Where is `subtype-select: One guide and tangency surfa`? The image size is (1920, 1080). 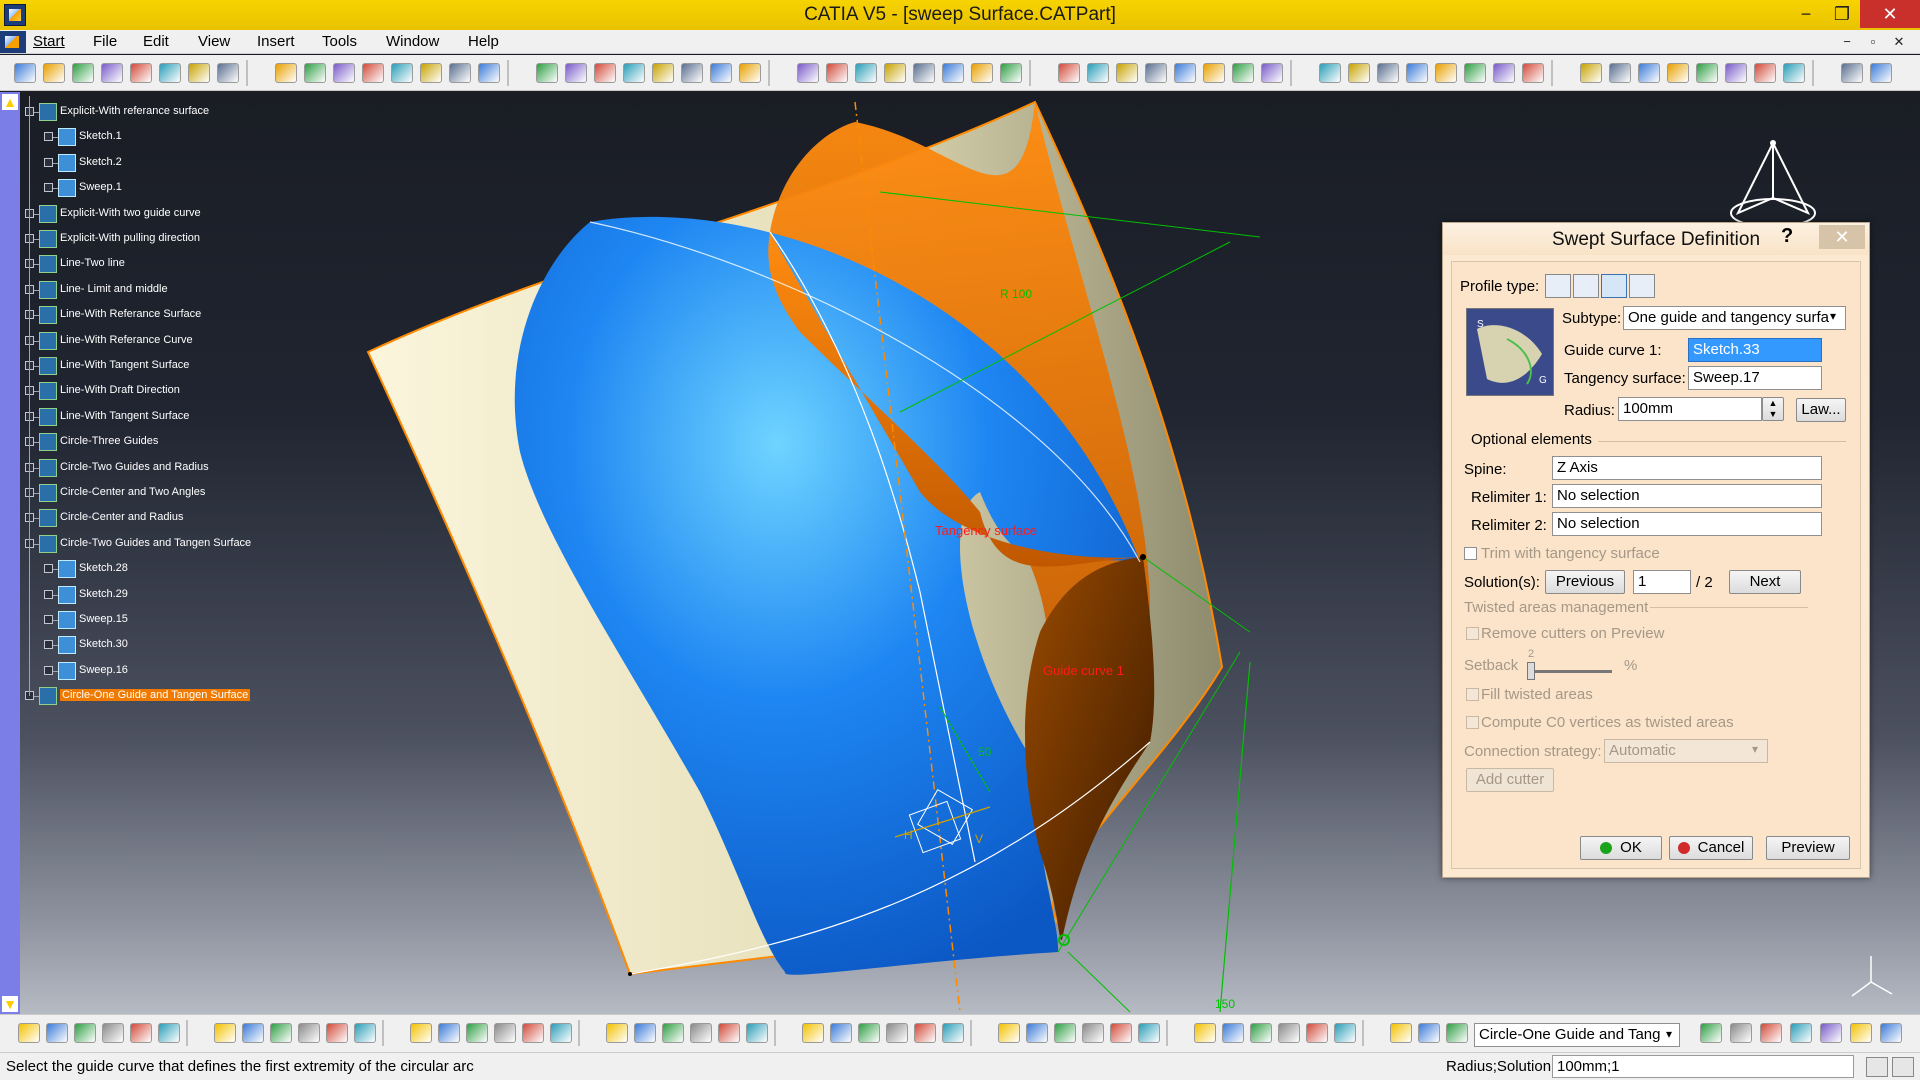
subtype-select: One guide and tangency surfa is located at coordinates (1734, 318).